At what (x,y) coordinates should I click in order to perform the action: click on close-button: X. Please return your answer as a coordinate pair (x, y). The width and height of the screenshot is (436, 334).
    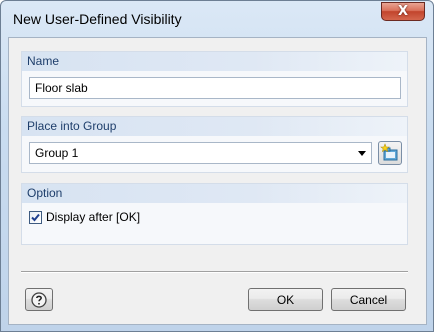
    Looking at the image, I should click on (403, 11).